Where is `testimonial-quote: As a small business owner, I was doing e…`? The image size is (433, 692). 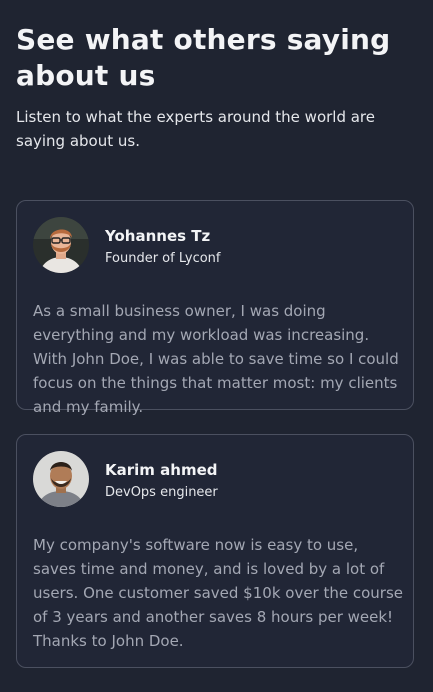 testimonial-quote: As a small business owner, I was doing e… is located at coordinates (216, 359).